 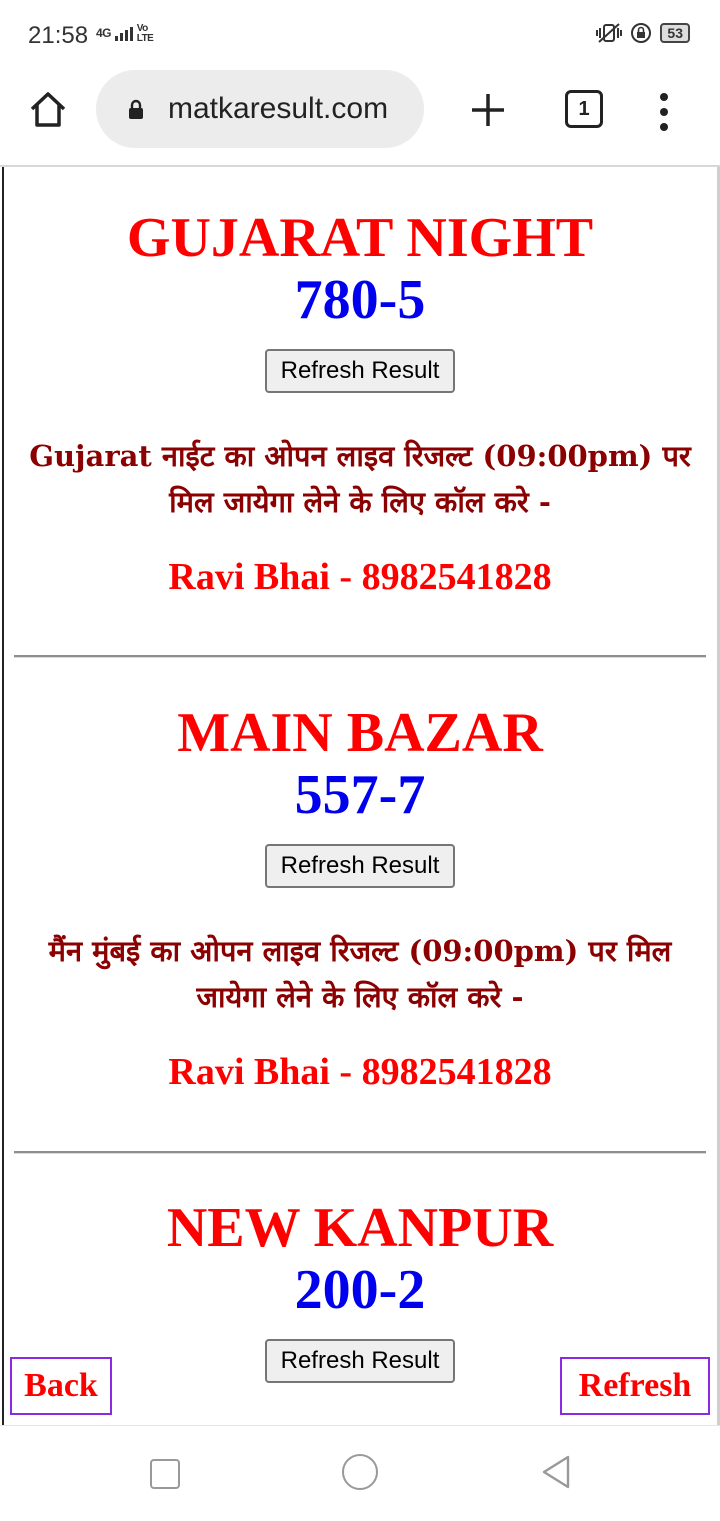 I want to click on market-result: 780-5, so click(x=360, y=300).